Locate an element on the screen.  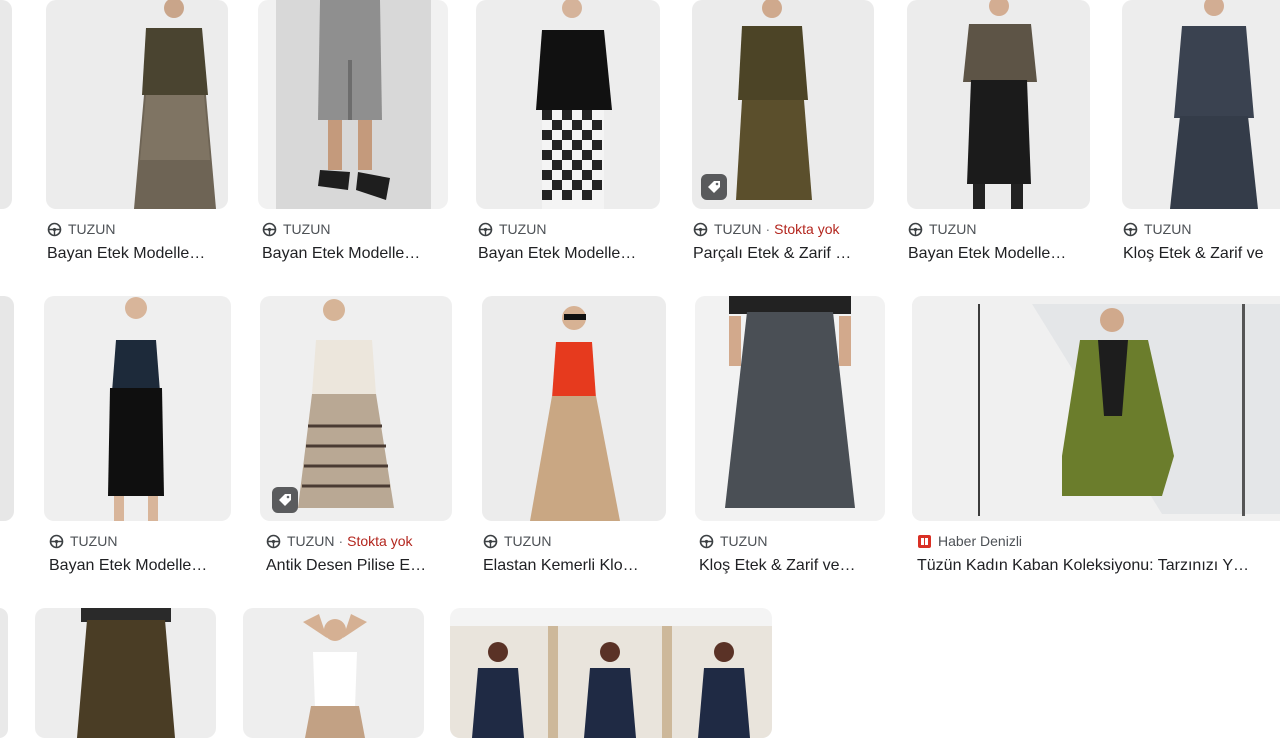
source-name: Haber Denizli is located at coordinates (980, 541).